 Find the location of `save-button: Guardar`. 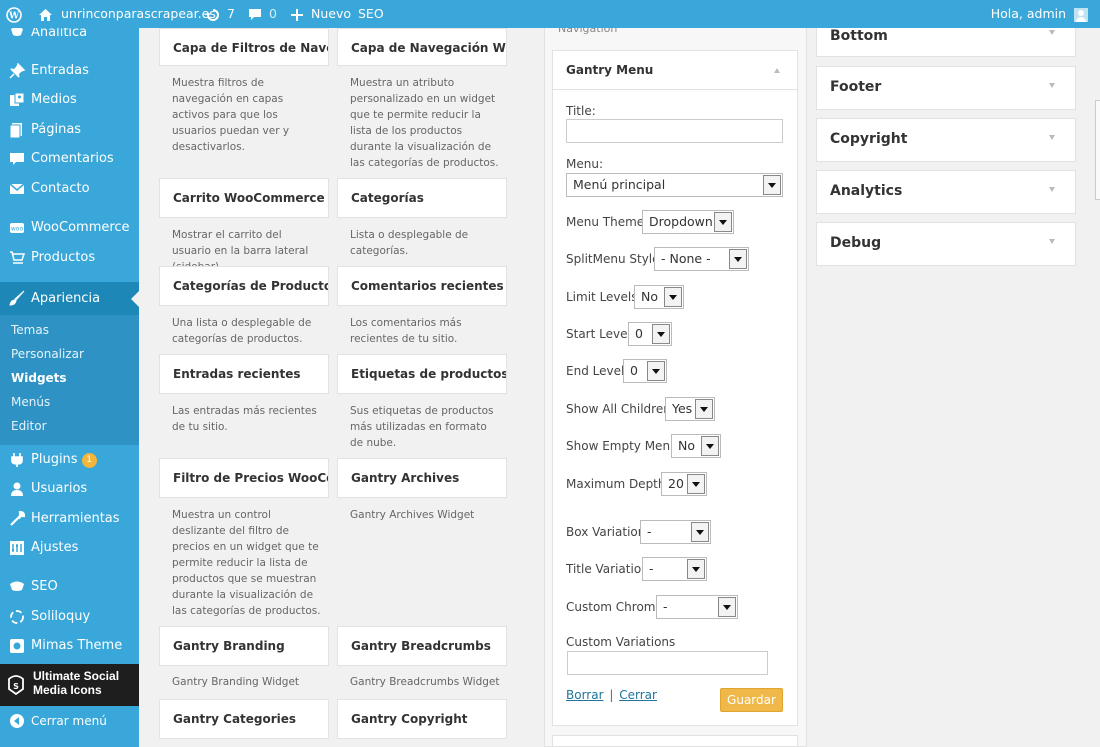

save-button: Guardar is located at coordinates (751, 700).